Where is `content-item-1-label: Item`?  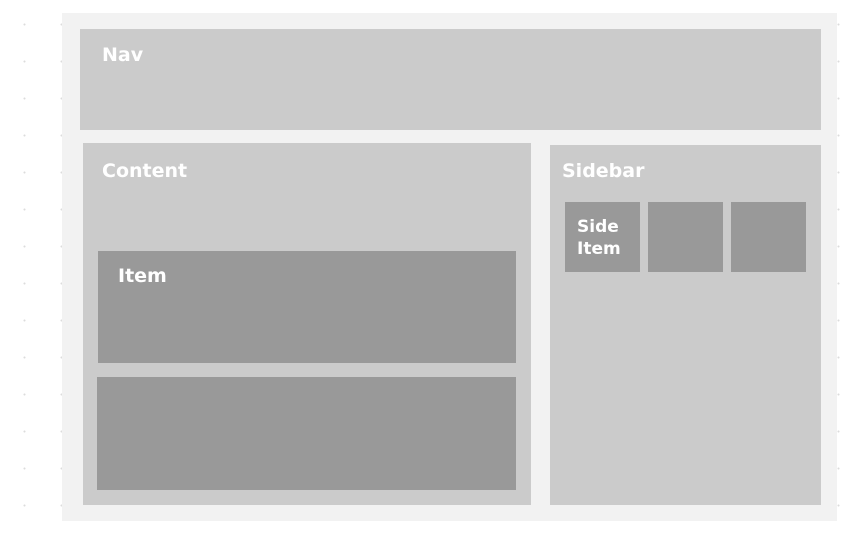 content-item-1-label: Item is located at coordinates (142, 276).